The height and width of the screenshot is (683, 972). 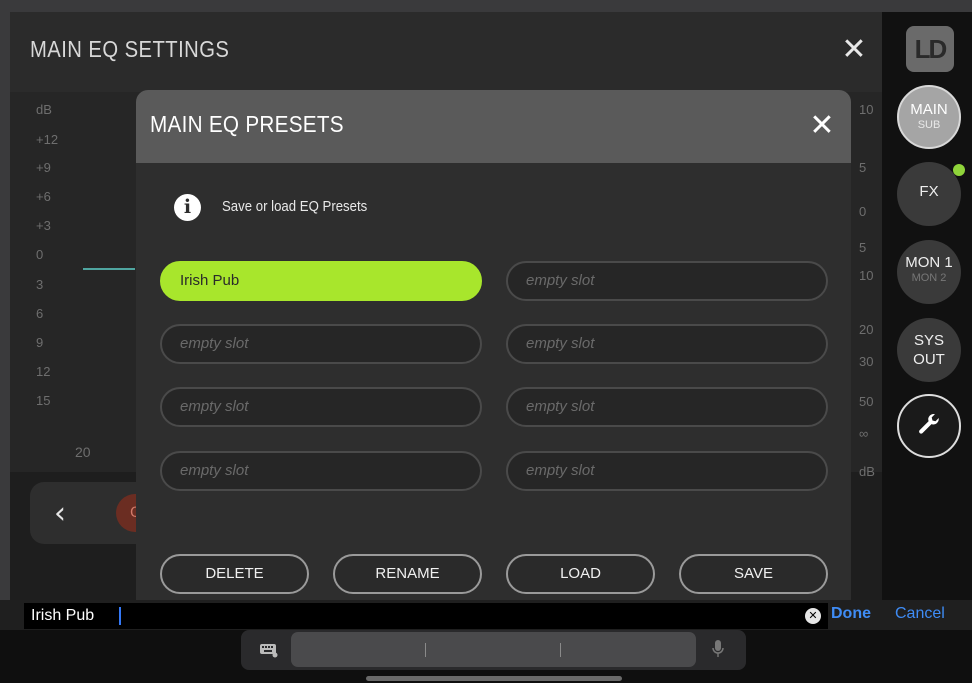 I want to click on text-input-bar: Irish Pub ✕ Done Cancel, so click(x=486, y=615).